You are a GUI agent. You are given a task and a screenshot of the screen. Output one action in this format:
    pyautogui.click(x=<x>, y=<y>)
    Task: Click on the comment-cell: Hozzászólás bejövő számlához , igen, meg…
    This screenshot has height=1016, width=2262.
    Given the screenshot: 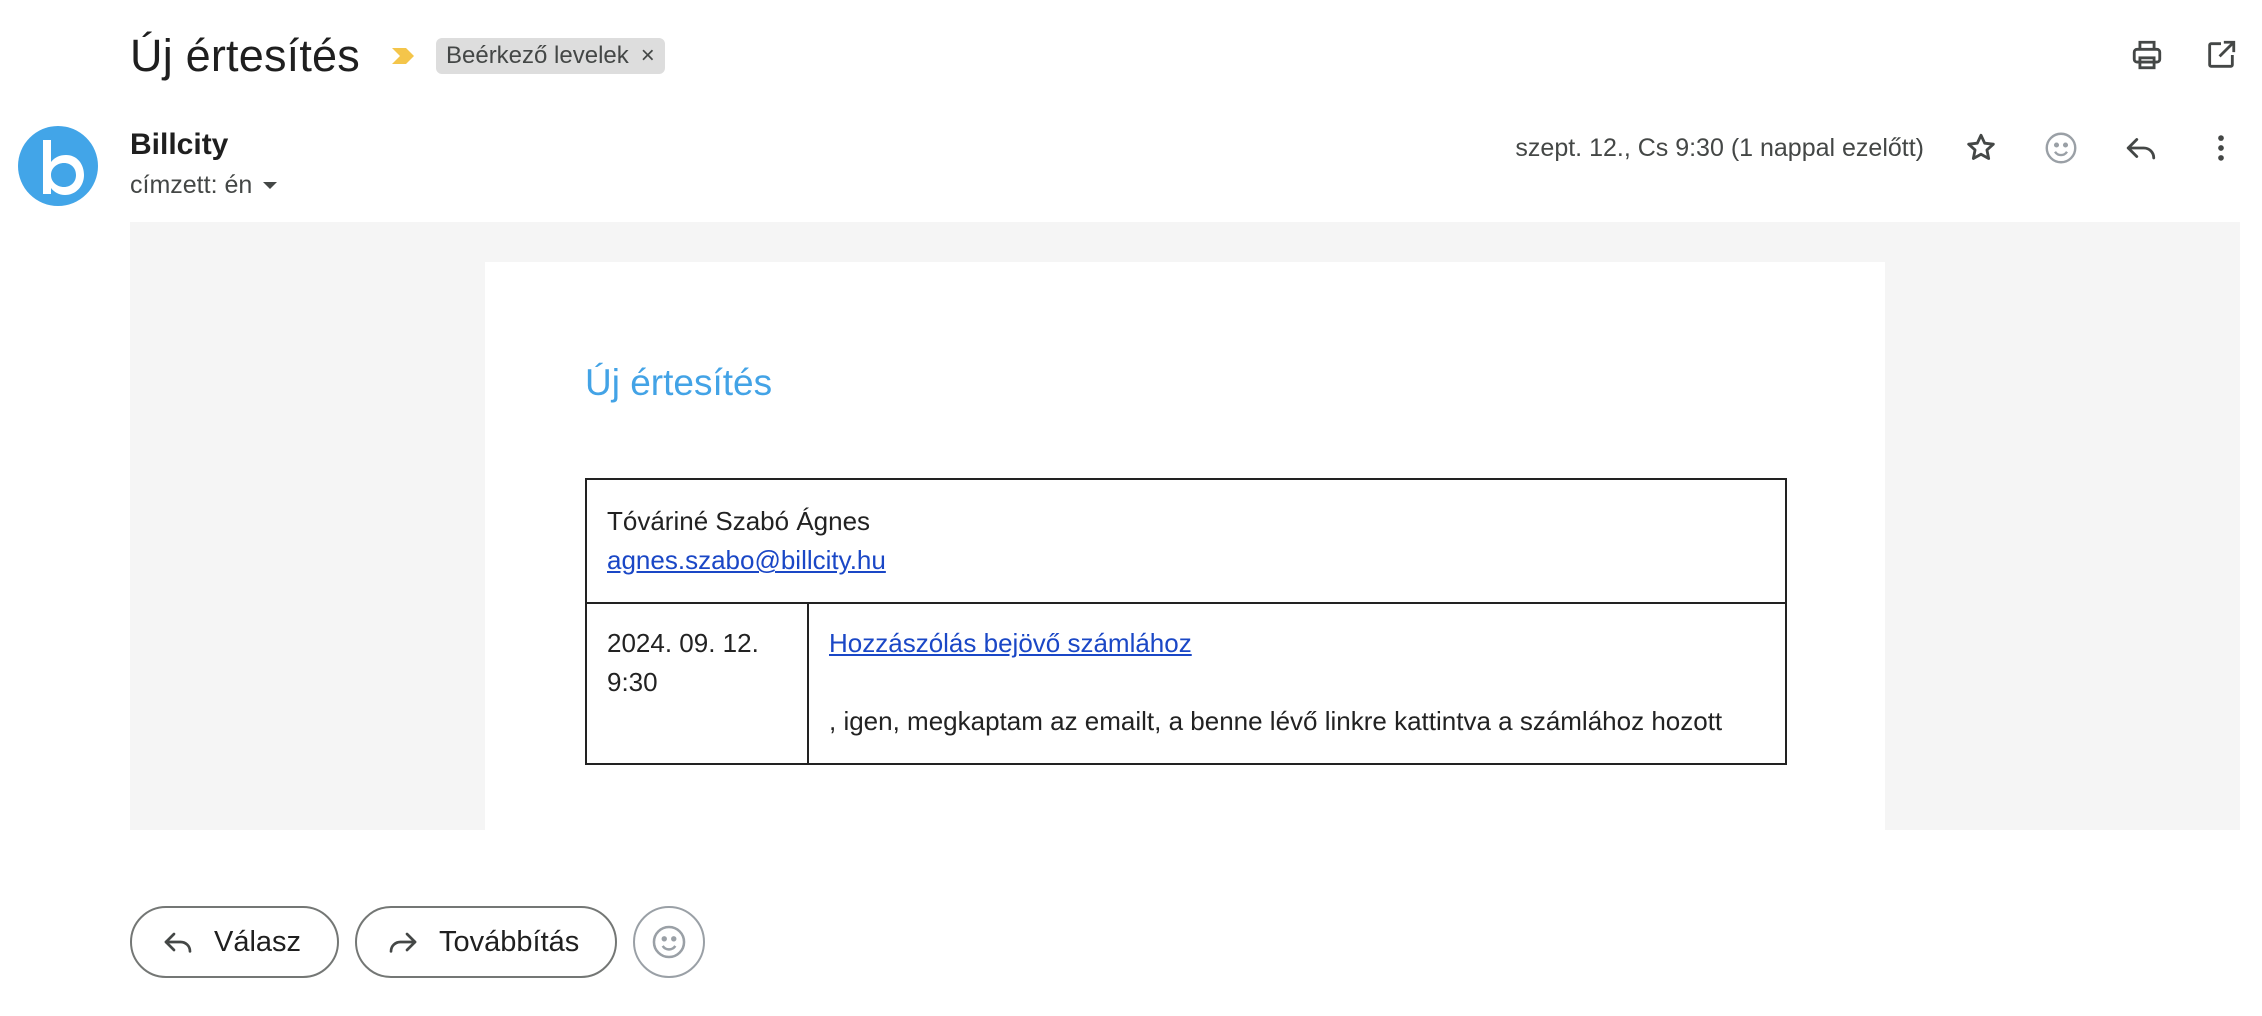 What is the action you would take?
    pyautogui.click(x=1297, y=683)
    